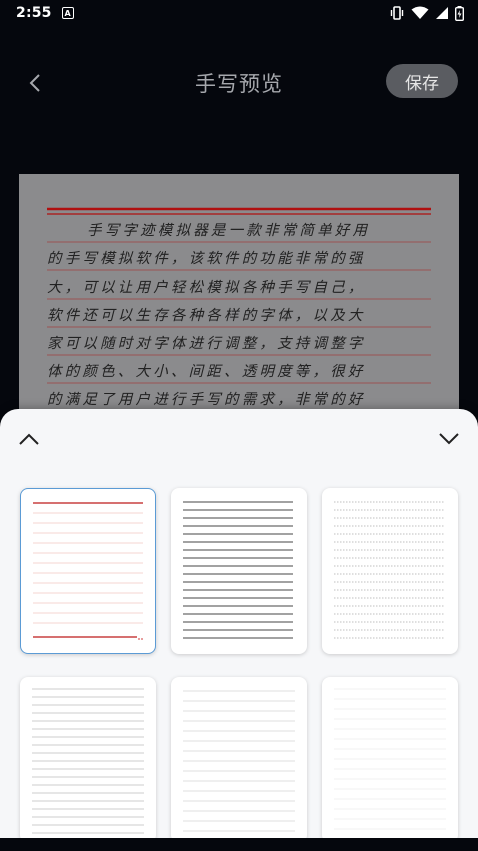 The image size is (478, 851). I want to click on battery-icon, so click(459, 13).